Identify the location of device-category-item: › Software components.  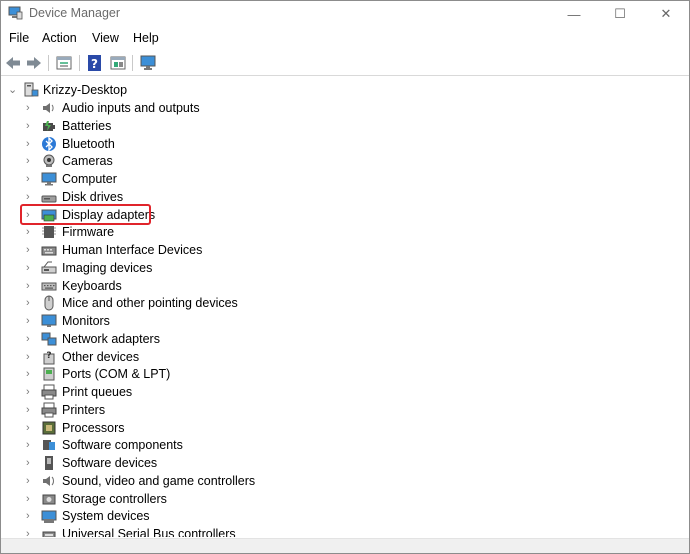
(341, 445).